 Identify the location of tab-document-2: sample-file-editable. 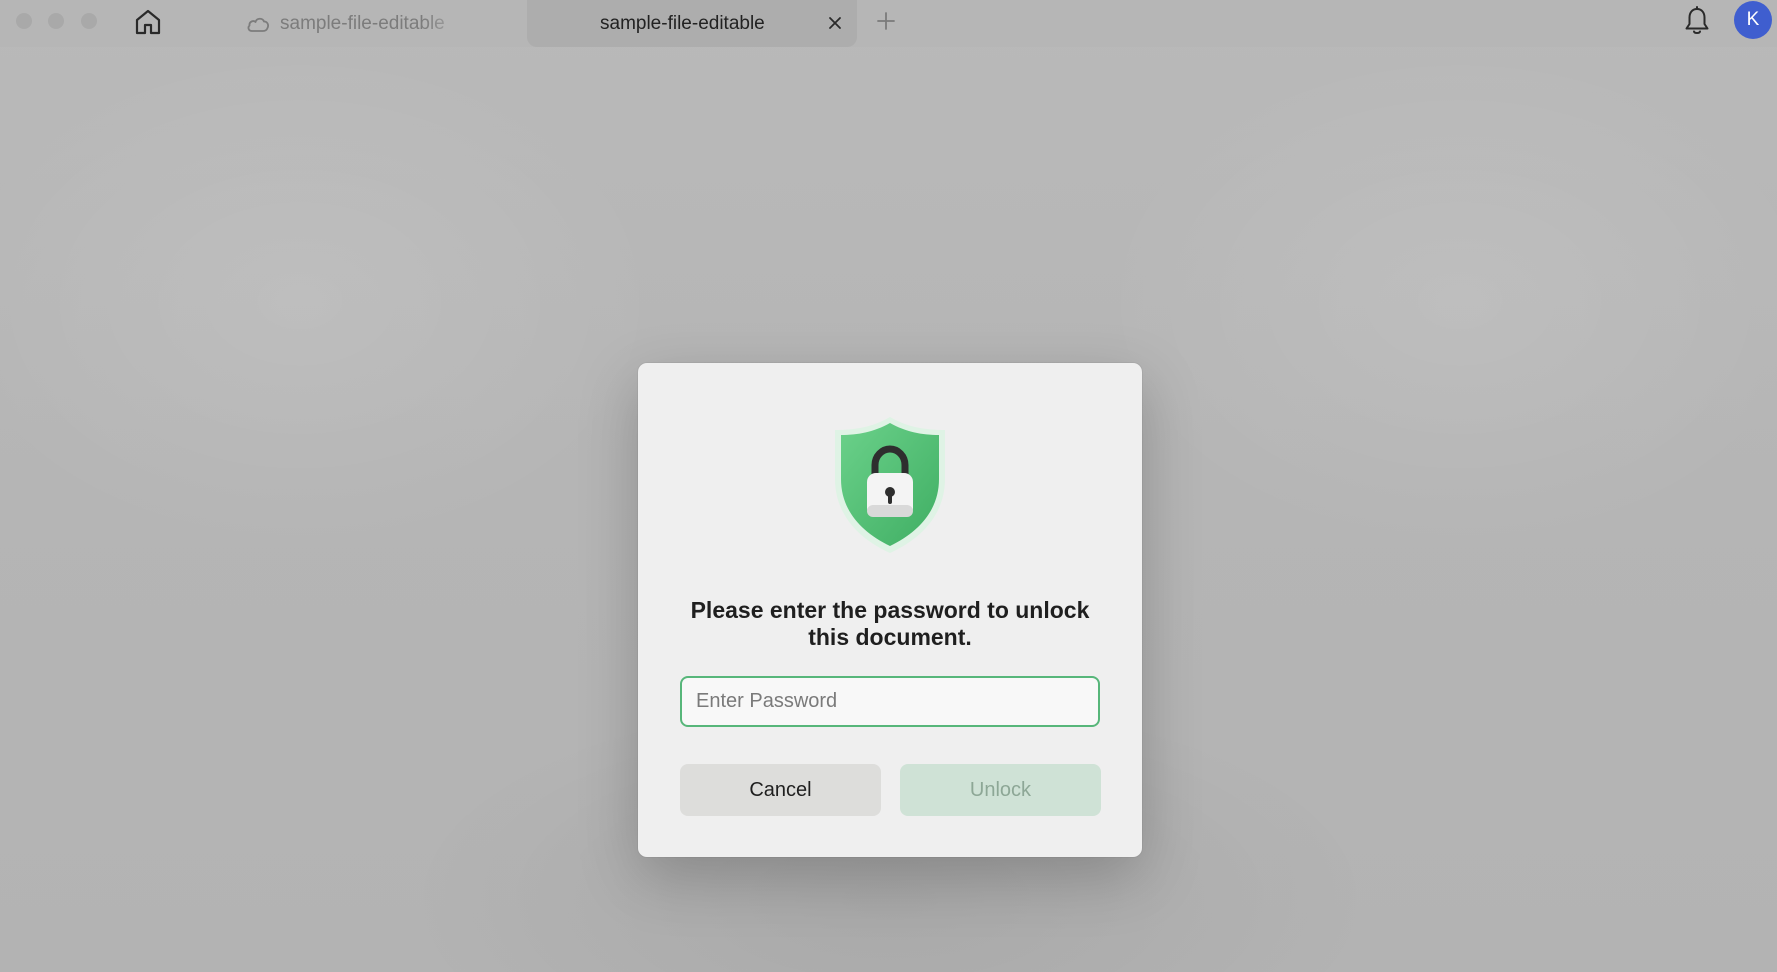
(692, 23).